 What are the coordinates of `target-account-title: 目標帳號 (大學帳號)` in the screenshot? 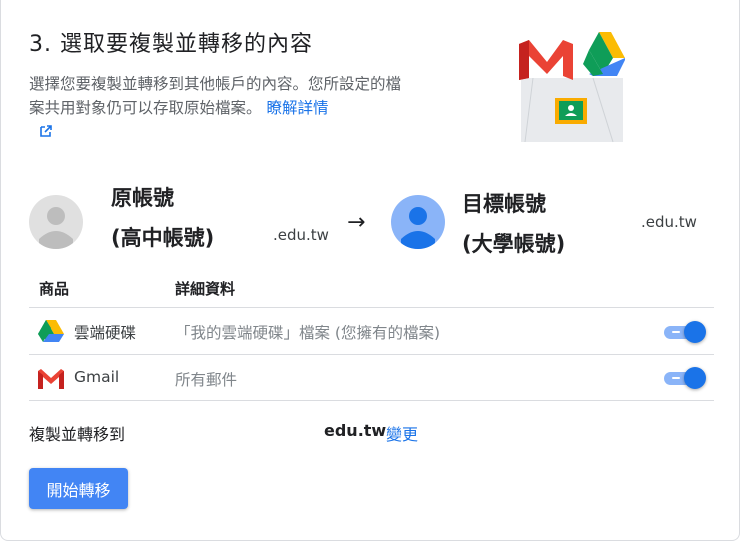 It's located at (514, 224).